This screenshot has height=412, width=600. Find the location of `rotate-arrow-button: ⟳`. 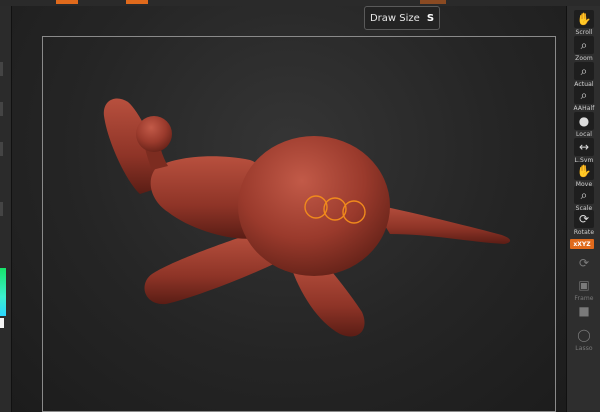

rotate-arrow-button: ⟳ is located at coordinates (584, 263).